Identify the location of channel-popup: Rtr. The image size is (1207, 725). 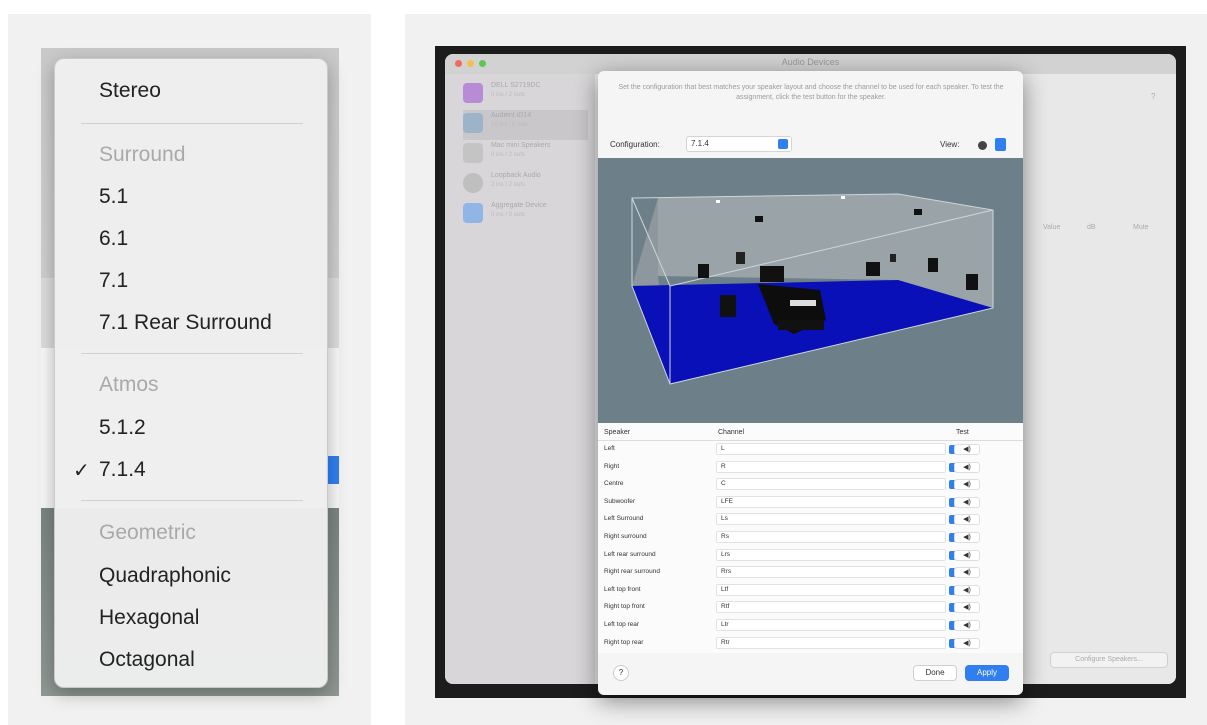
(837, 642).